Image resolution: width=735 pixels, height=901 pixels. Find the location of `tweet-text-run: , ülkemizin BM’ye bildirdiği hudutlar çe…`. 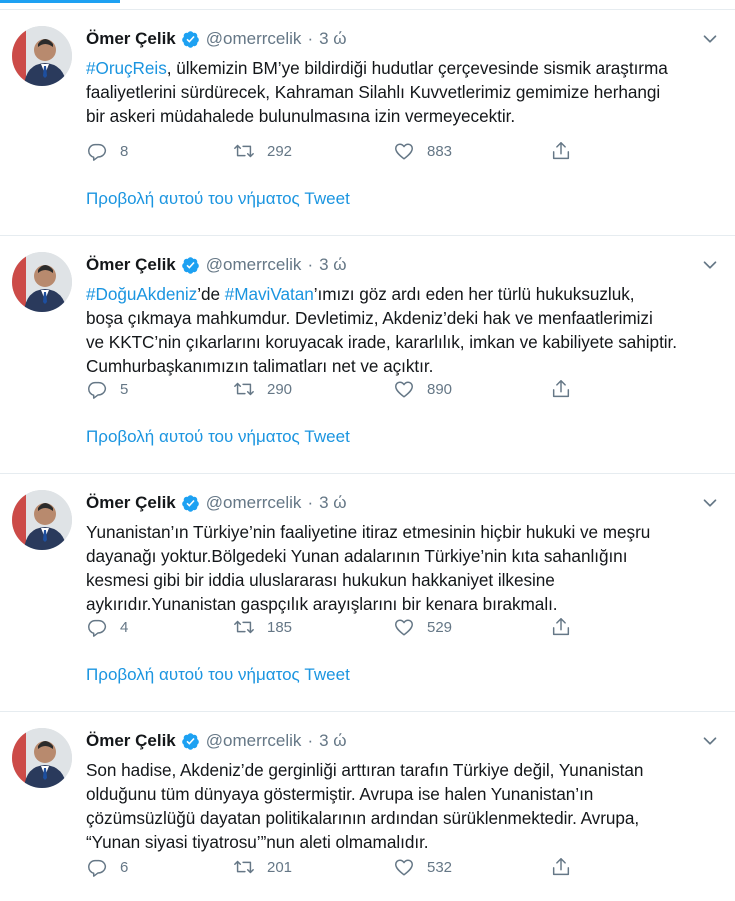

tweet-text-run: , ülkemizin BM’ye bildirdiği hudutlar çe… is located at coordinates (417, 68).